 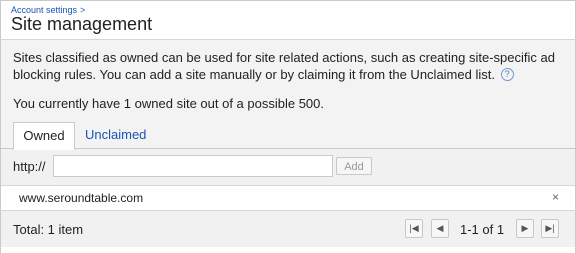 What do you see at coordinates (550, 228) in the screenshot?
I see `last-page-button: ▶|` at bounding box center [550, 228].